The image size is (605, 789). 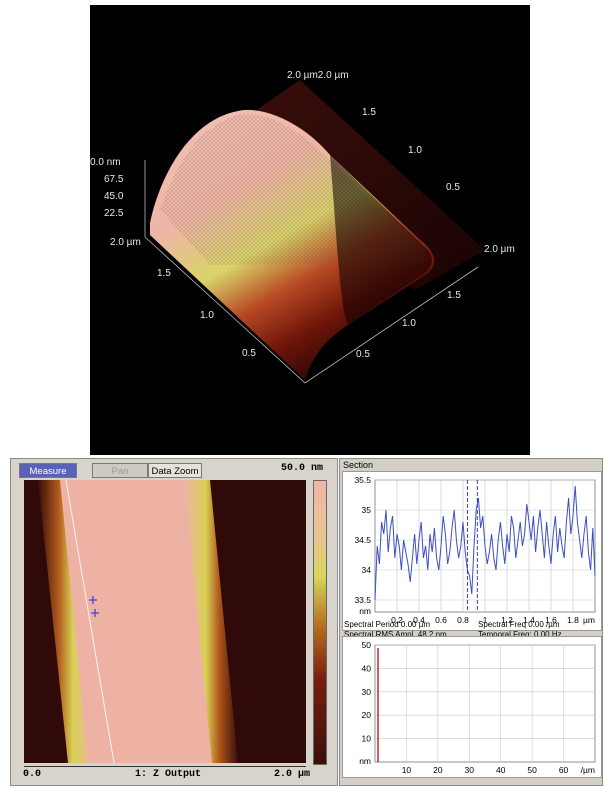 What do you see at coordinates (362, 600) in the screenshot?
I see `section-y-tick: 33.5` at bounding box center [362, 600].